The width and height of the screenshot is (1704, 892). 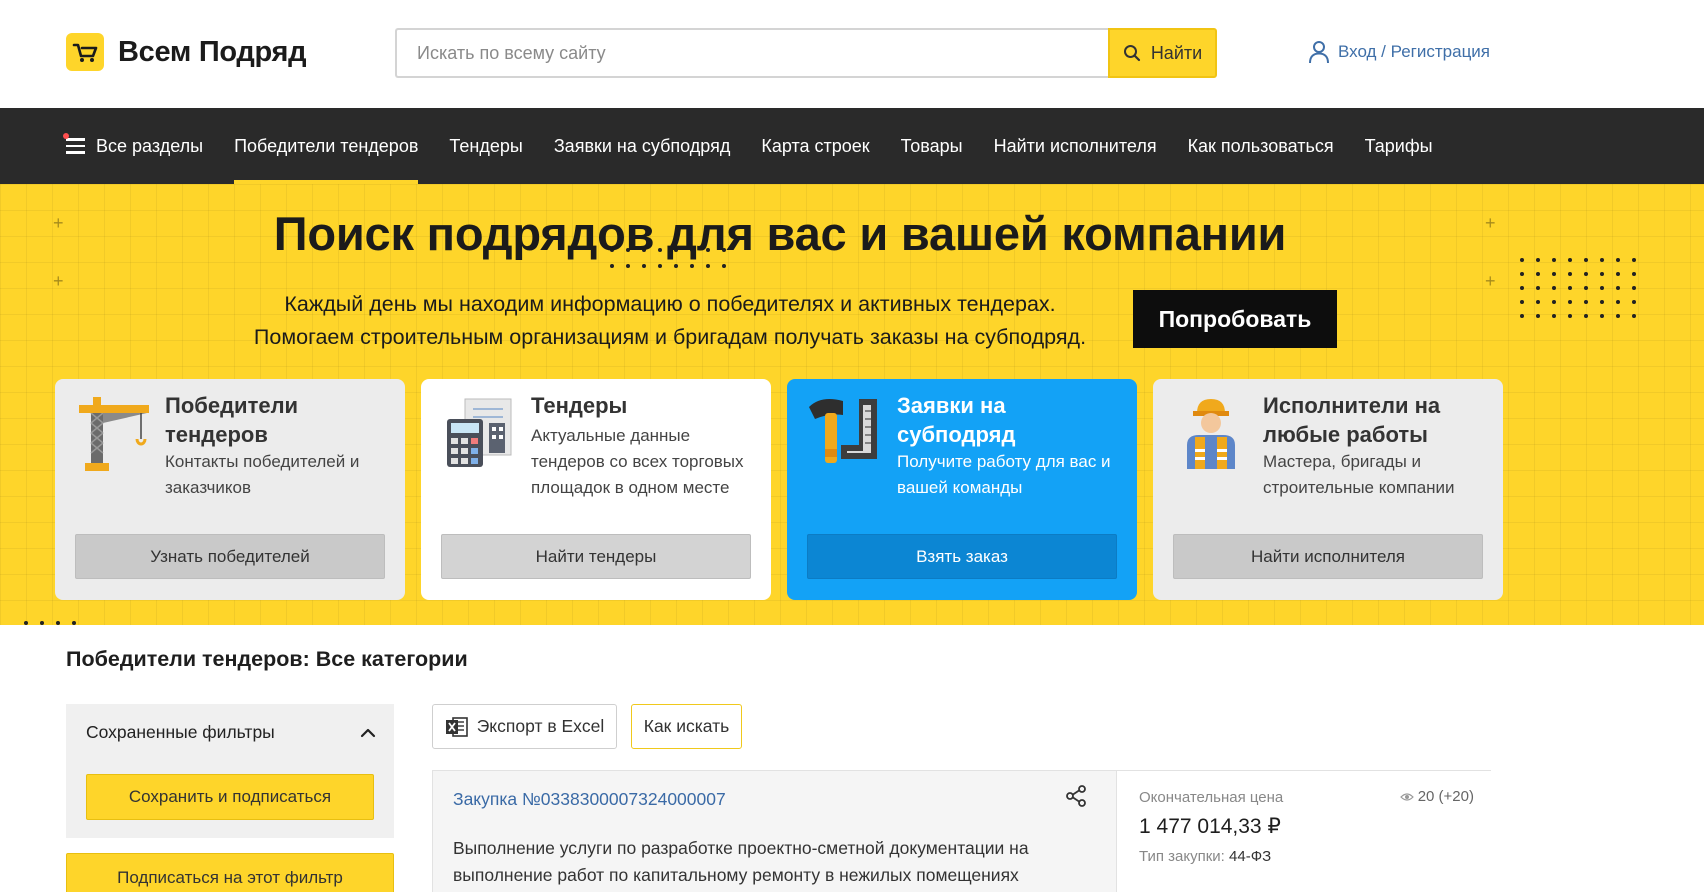 I want to click on share-icon, so click(x=1076, y=796).